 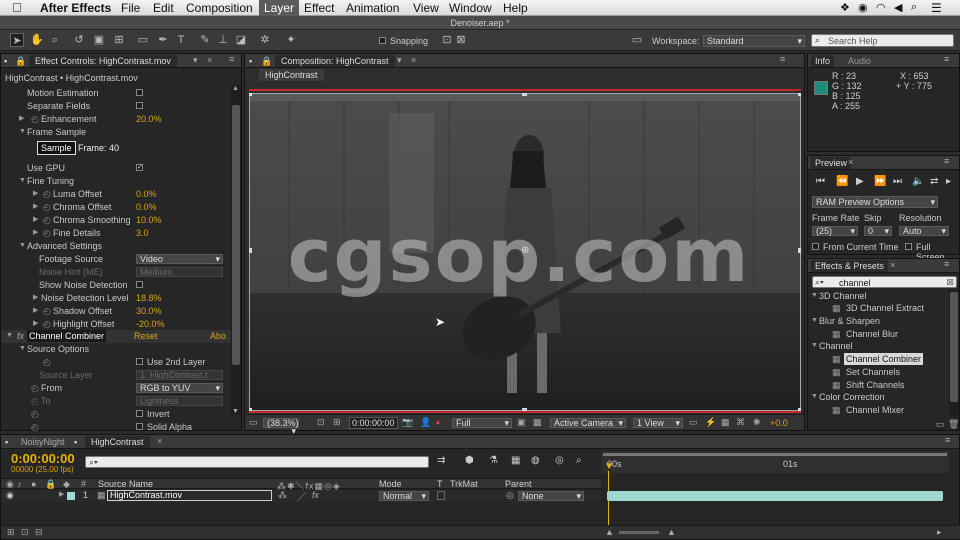 What do you see at coordinates (447, 40) in the screenshot?
I see `snap-options-icon: ⊡` at bounding box center [447, 40].